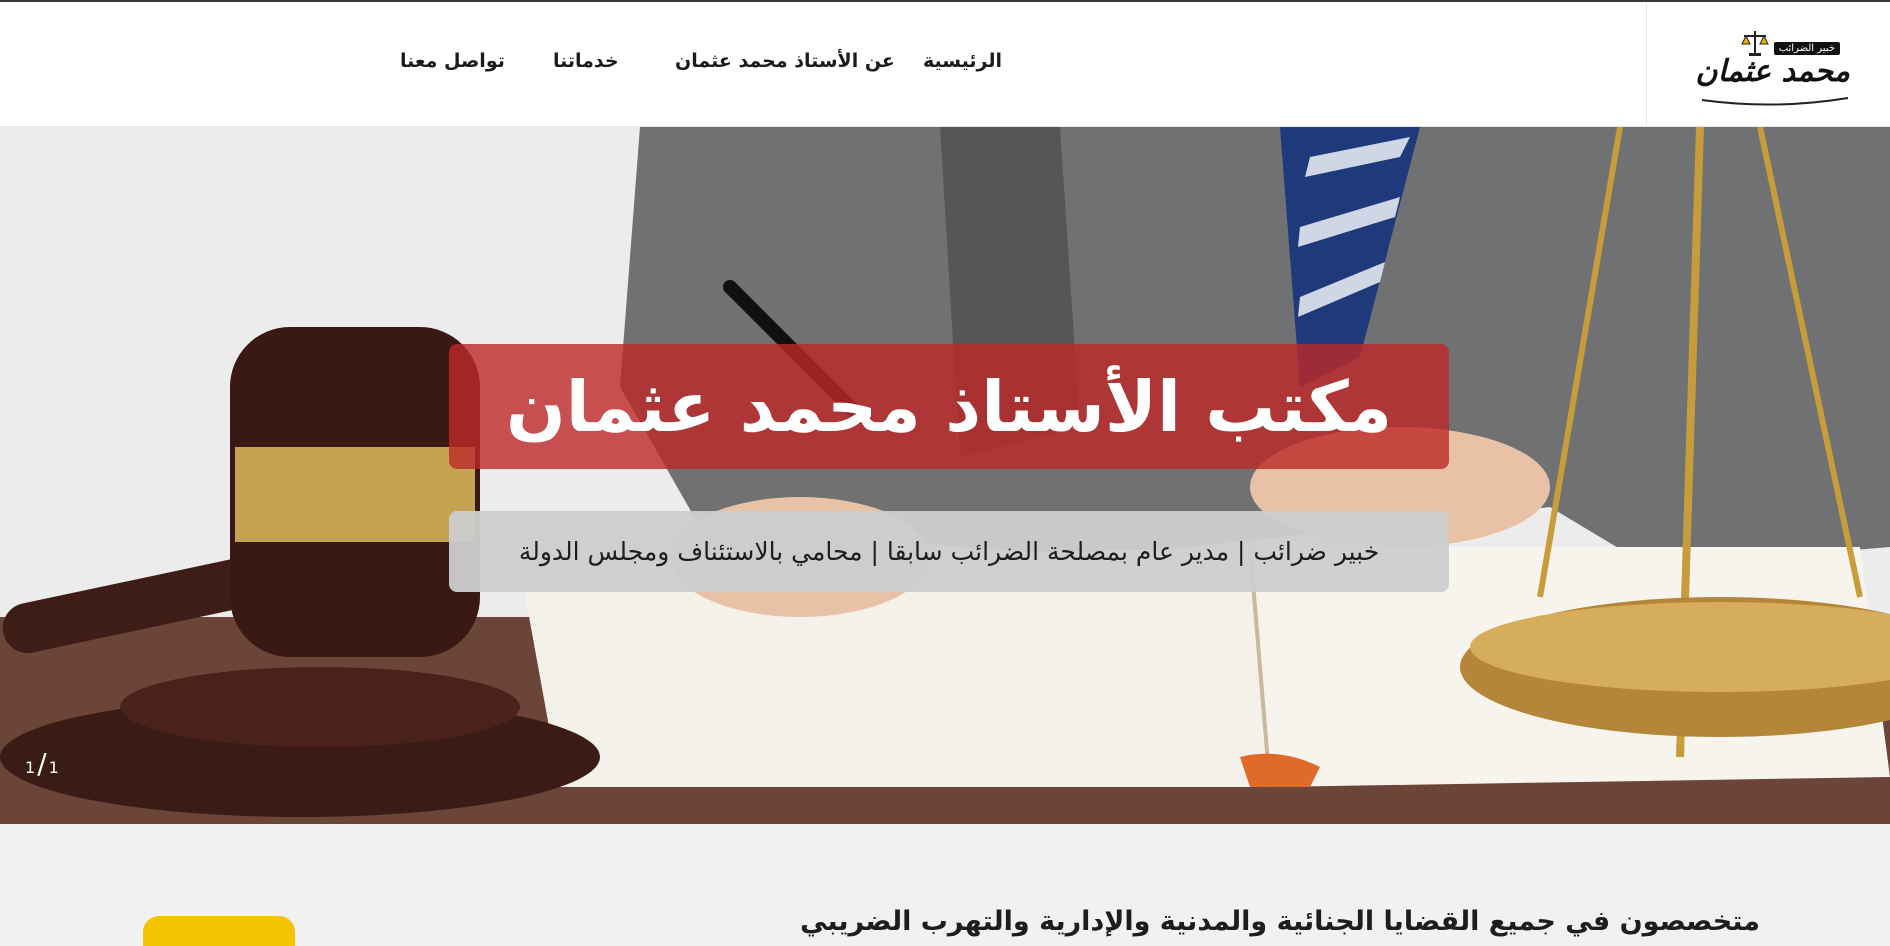 This screenshot has width=1890, height=946. I want to click on slide-current: 1, so click(30, 767).